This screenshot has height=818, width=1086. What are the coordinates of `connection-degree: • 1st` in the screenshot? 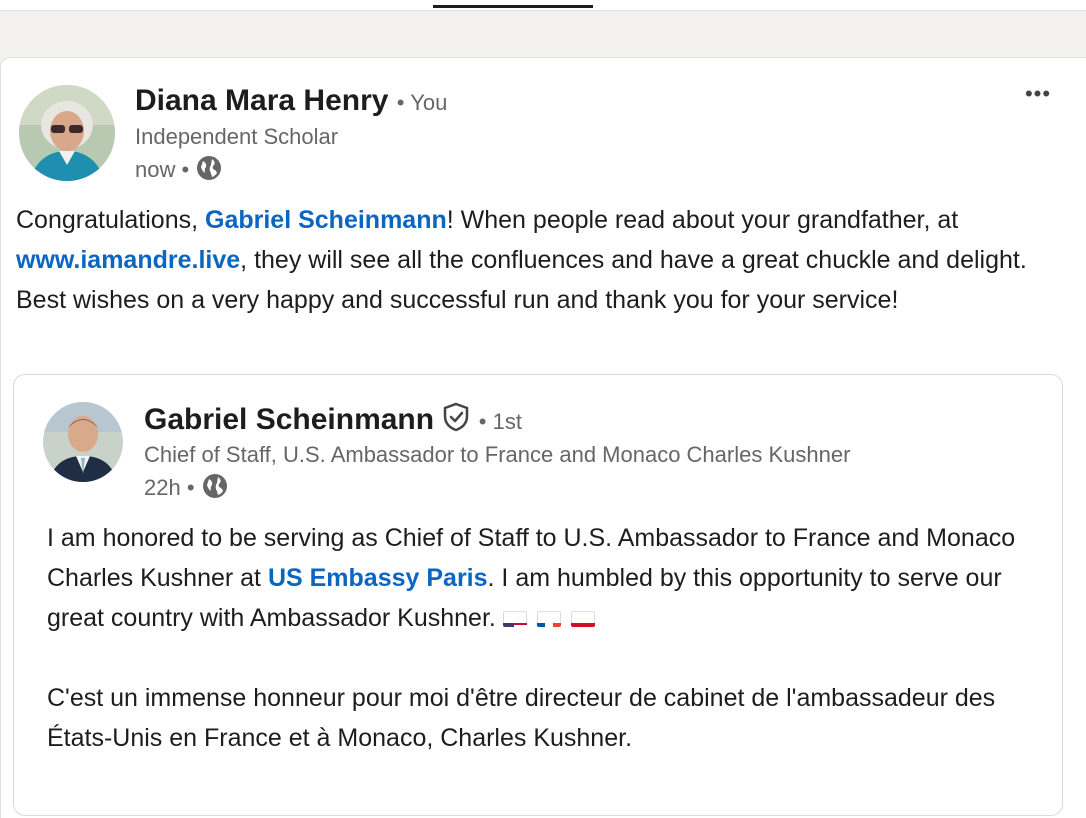 It's located at (500, 421).